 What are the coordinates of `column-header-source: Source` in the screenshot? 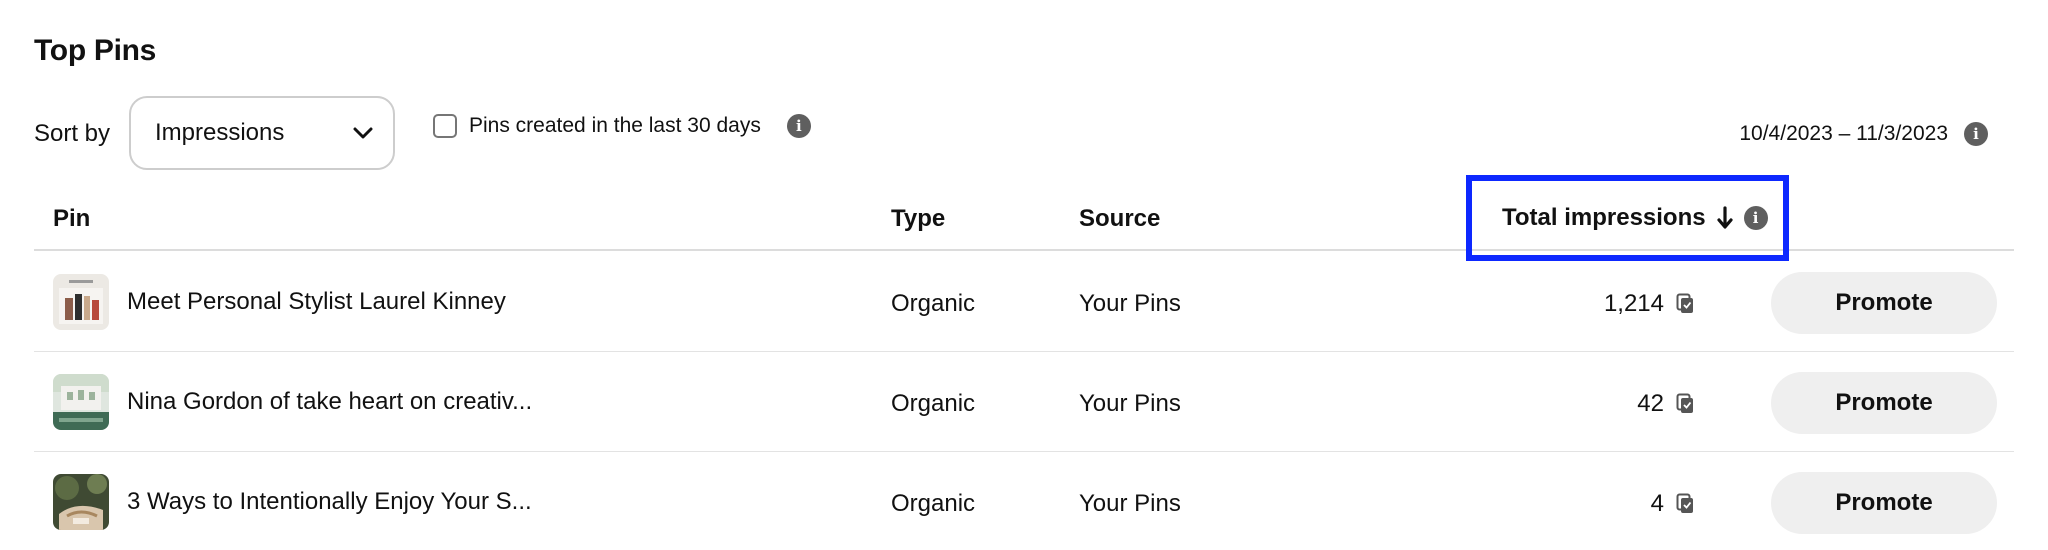 It's located at (1120, 218).